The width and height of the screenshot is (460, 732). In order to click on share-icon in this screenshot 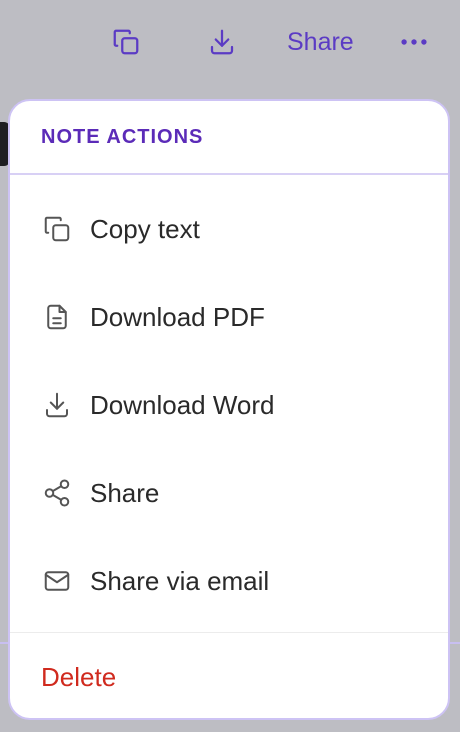, I will do `click(57, 493)`.